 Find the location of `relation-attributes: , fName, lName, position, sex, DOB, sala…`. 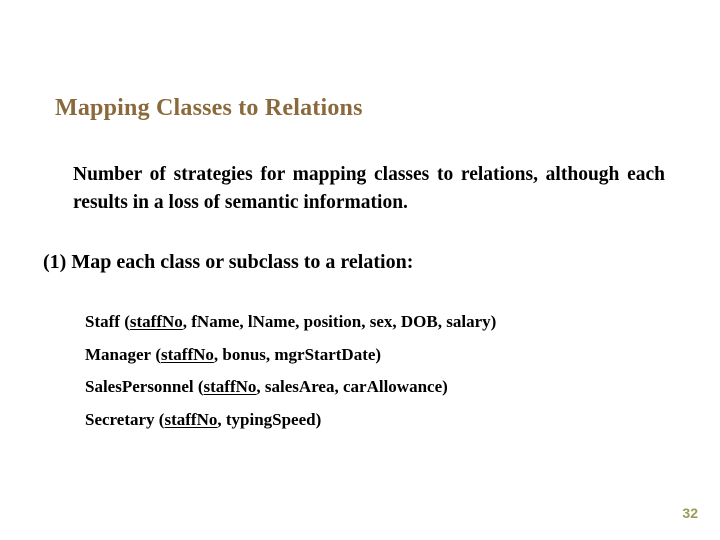

relation-attributes: , fName, lName, position, sex, DOB, sala… is located at coordinates (339, 321).